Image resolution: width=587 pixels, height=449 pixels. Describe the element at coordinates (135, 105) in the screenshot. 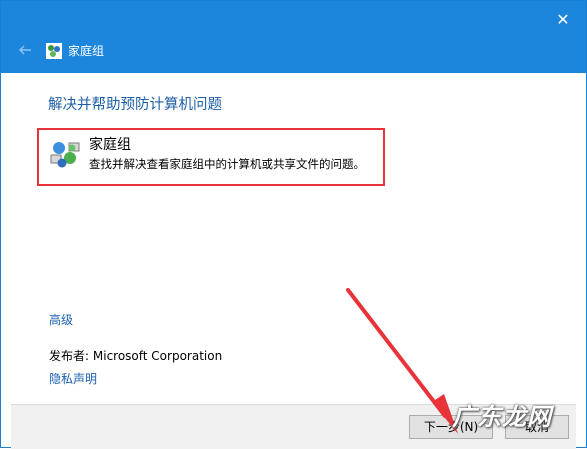

I see `page-heading: 解决并帮助预防计算机问题` at that location.